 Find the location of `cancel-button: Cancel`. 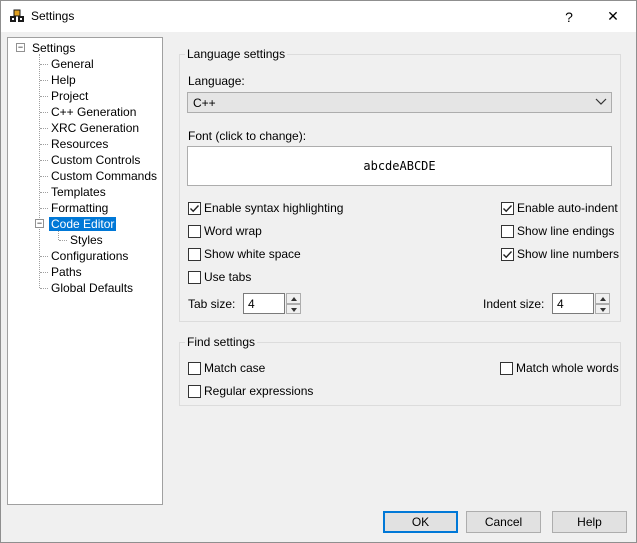

cancel-button: Cancel is located at coordinates (503, 522).